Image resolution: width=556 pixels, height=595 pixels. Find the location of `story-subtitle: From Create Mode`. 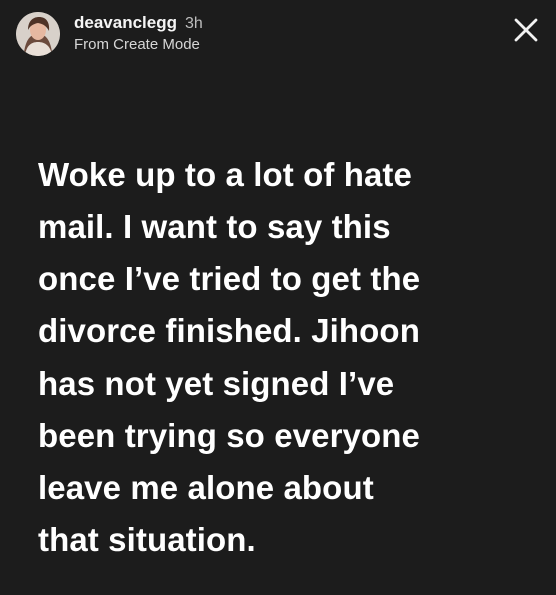

story-subtitle: From Create Mode is located at coordinates (137, 45).